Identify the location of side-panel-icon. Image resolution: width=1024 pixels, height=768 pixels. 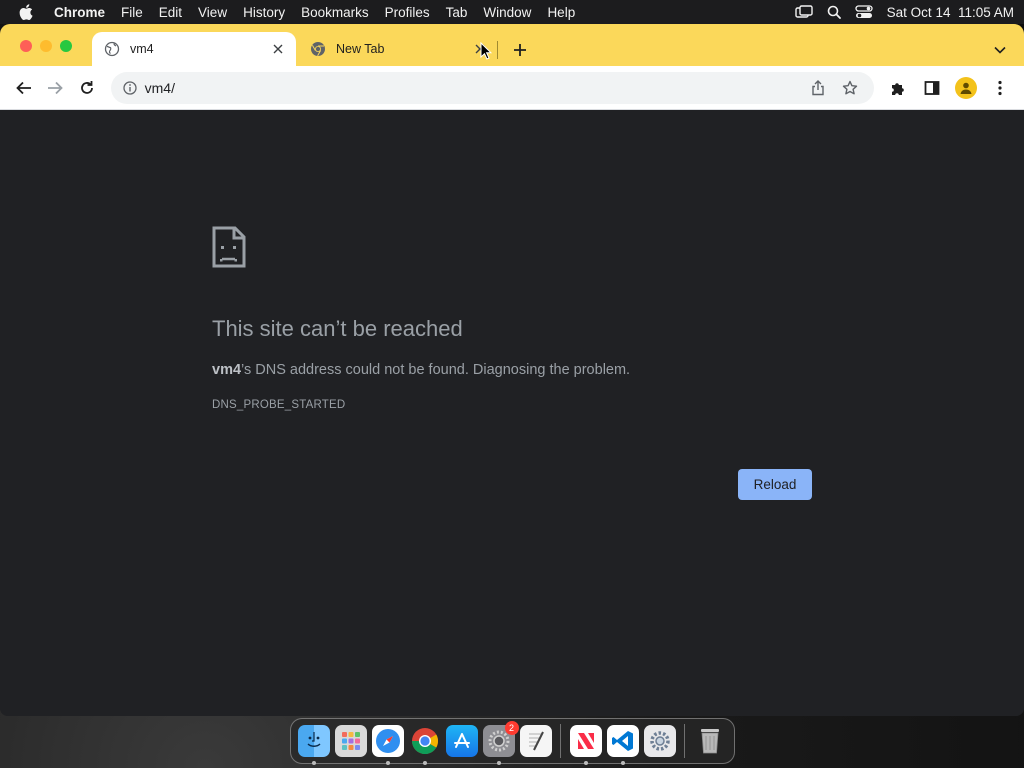
(932, 88).